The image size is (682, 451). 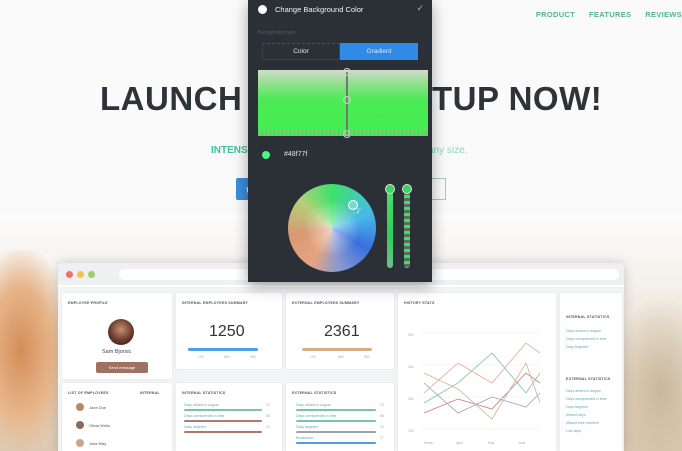 What do you see at coordinates (295, 154) in the screenshot?
I see `hex-value-field: #48f77f` at bounding box center [295, 154].